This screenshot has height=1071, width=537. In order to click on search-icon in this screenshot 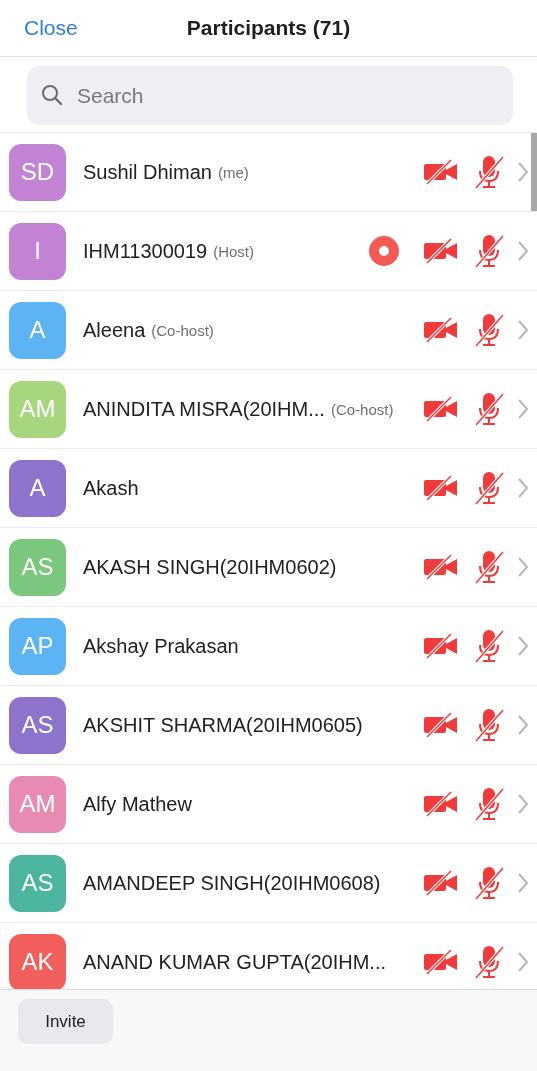, I will do `click(52, 95)`.